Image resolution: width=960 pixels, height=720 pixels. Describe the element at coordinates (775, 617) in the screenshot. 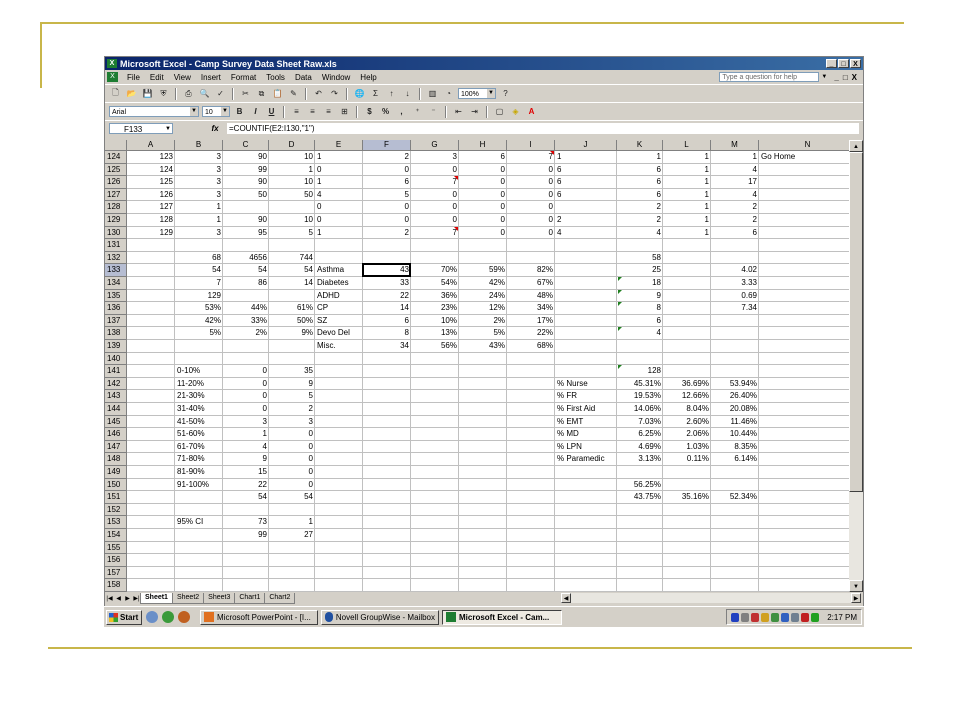

I see `tray-app-icon` at that location.